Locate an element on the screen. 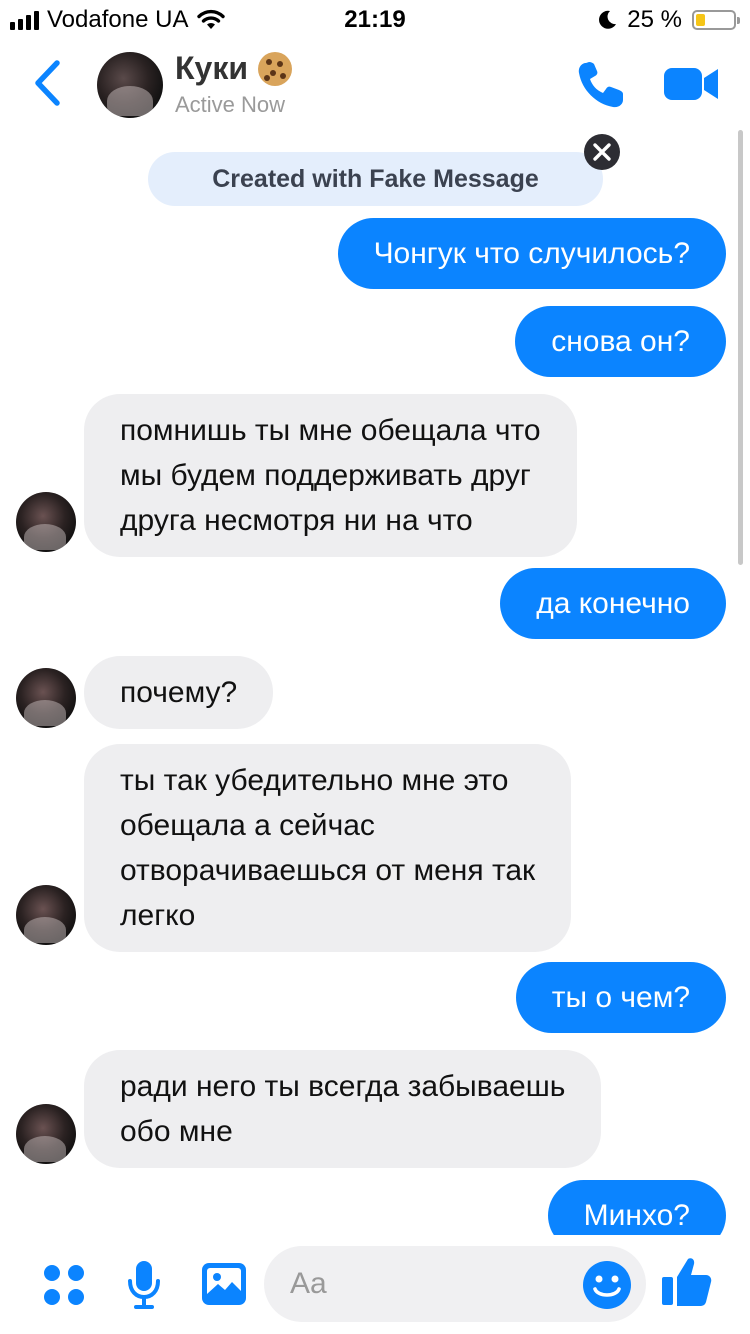 This screenshot has width=750, height=1334. phone-icon is located at coordinates (601, 85).